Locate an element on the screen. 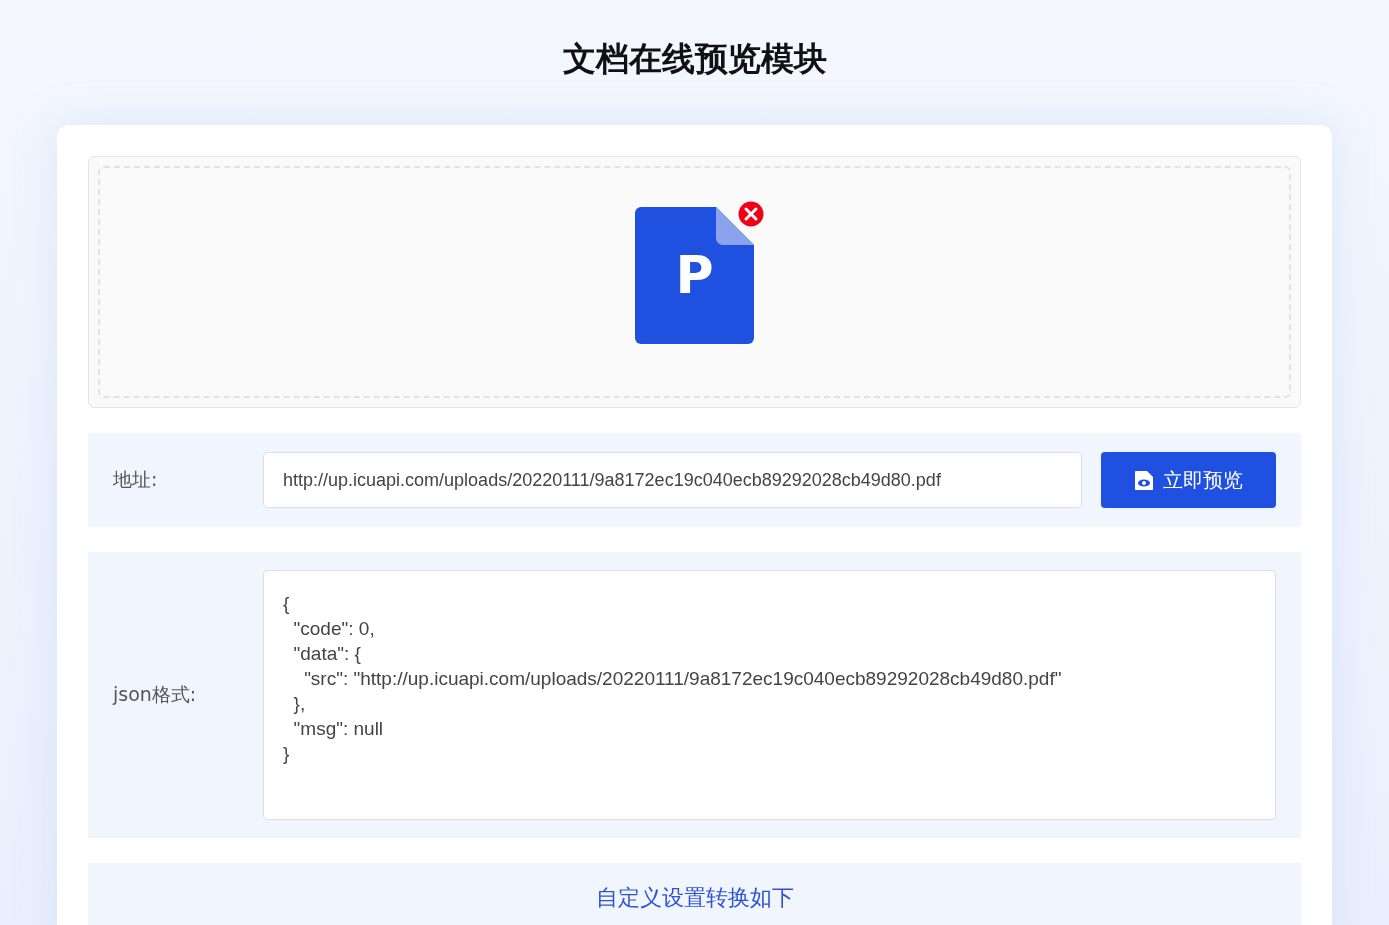 The image size is (1389, 925). custom-settings-link: 自定义设置转换如下 is located at coordinates (694, 898).